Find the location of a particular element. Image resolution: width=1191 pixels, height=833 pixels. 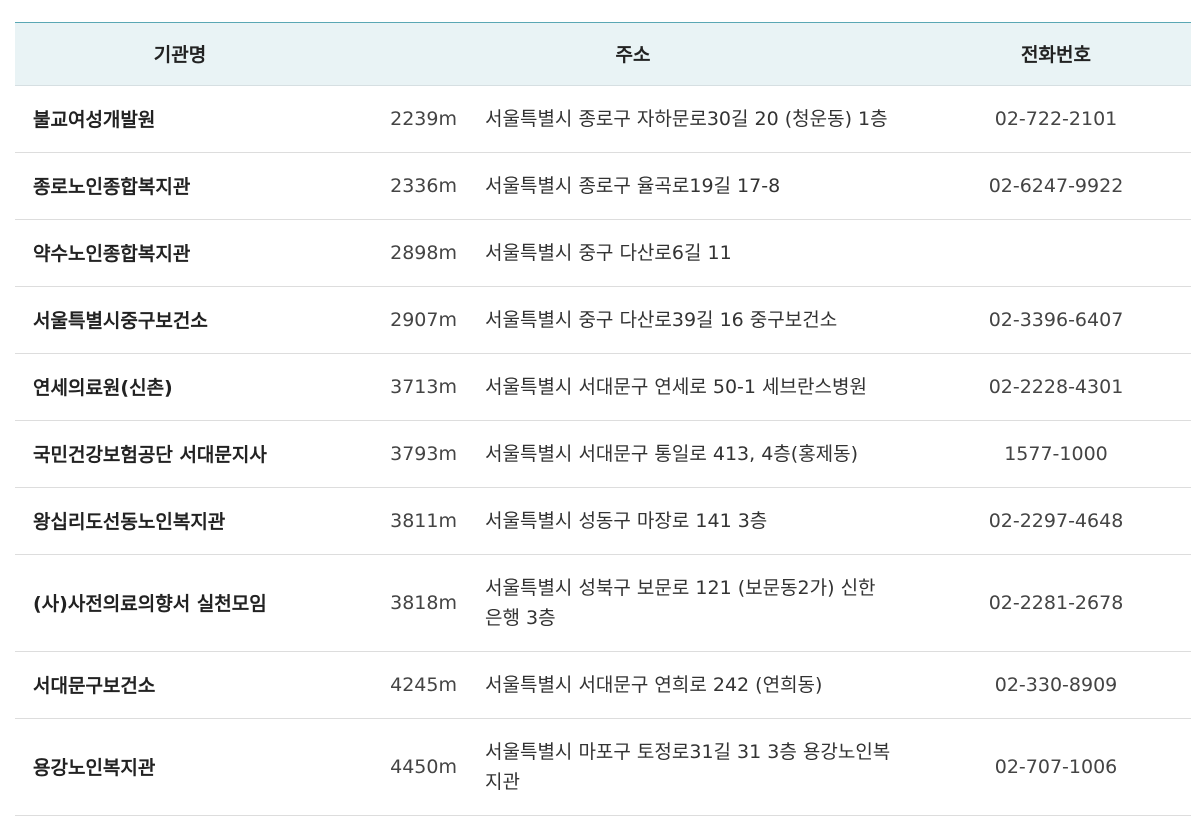

facility-name: 종로노인종합복지관 is located at coordinates (112, 187).